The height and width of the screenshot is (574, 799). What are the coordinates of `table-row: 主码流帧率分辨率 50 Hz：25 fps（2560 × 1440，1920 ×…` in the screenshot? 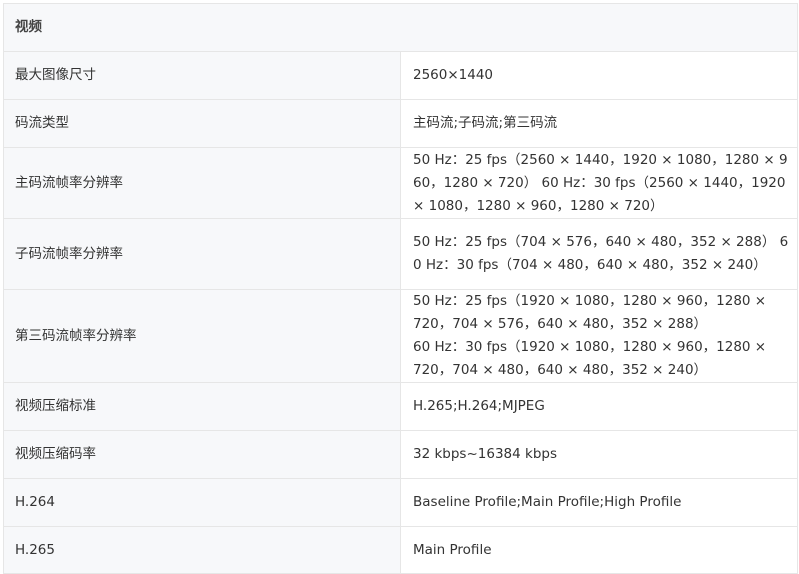 It's located at (400, 183).